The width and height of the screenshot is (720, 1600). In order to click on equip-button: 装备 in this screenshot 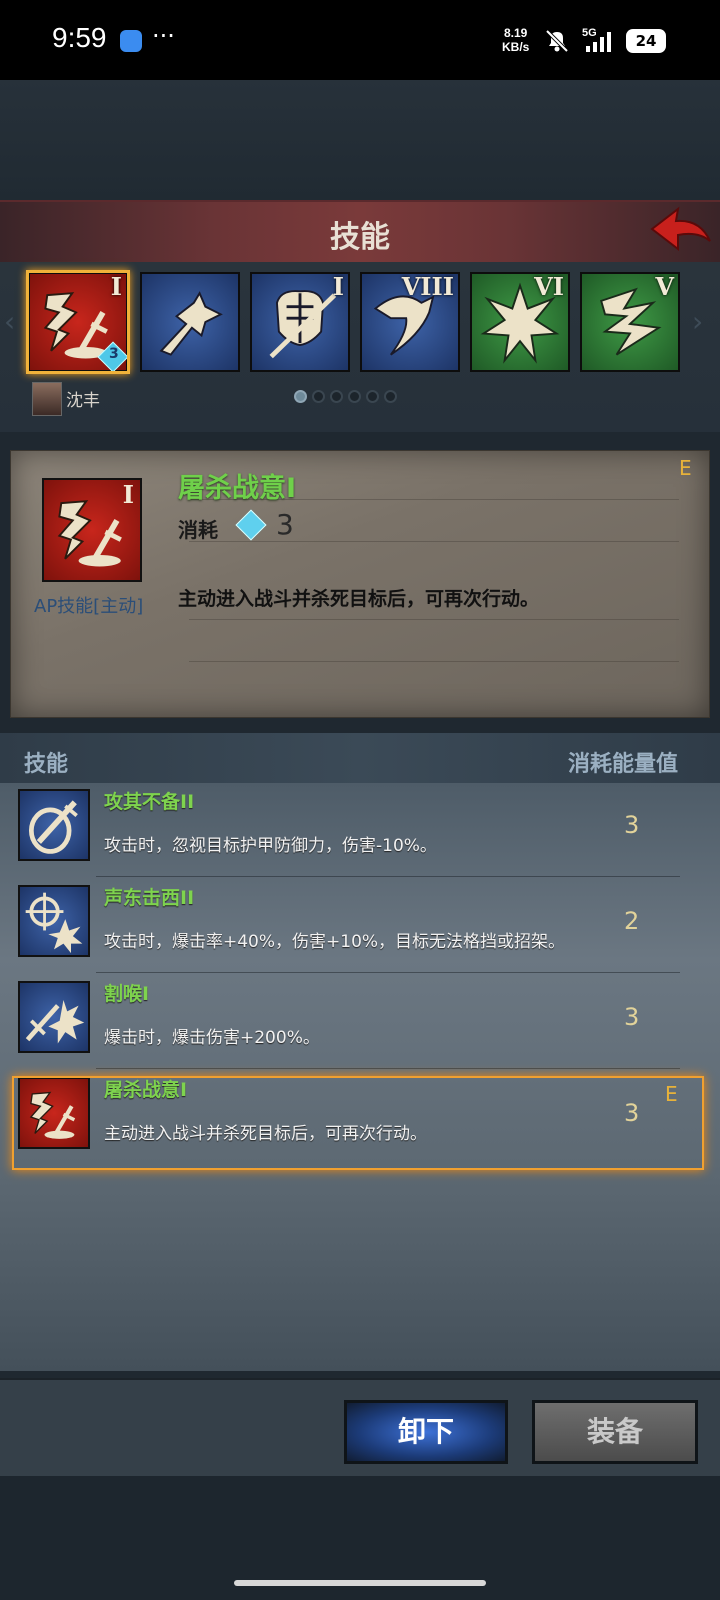, I will do `click(615, 1432)`.